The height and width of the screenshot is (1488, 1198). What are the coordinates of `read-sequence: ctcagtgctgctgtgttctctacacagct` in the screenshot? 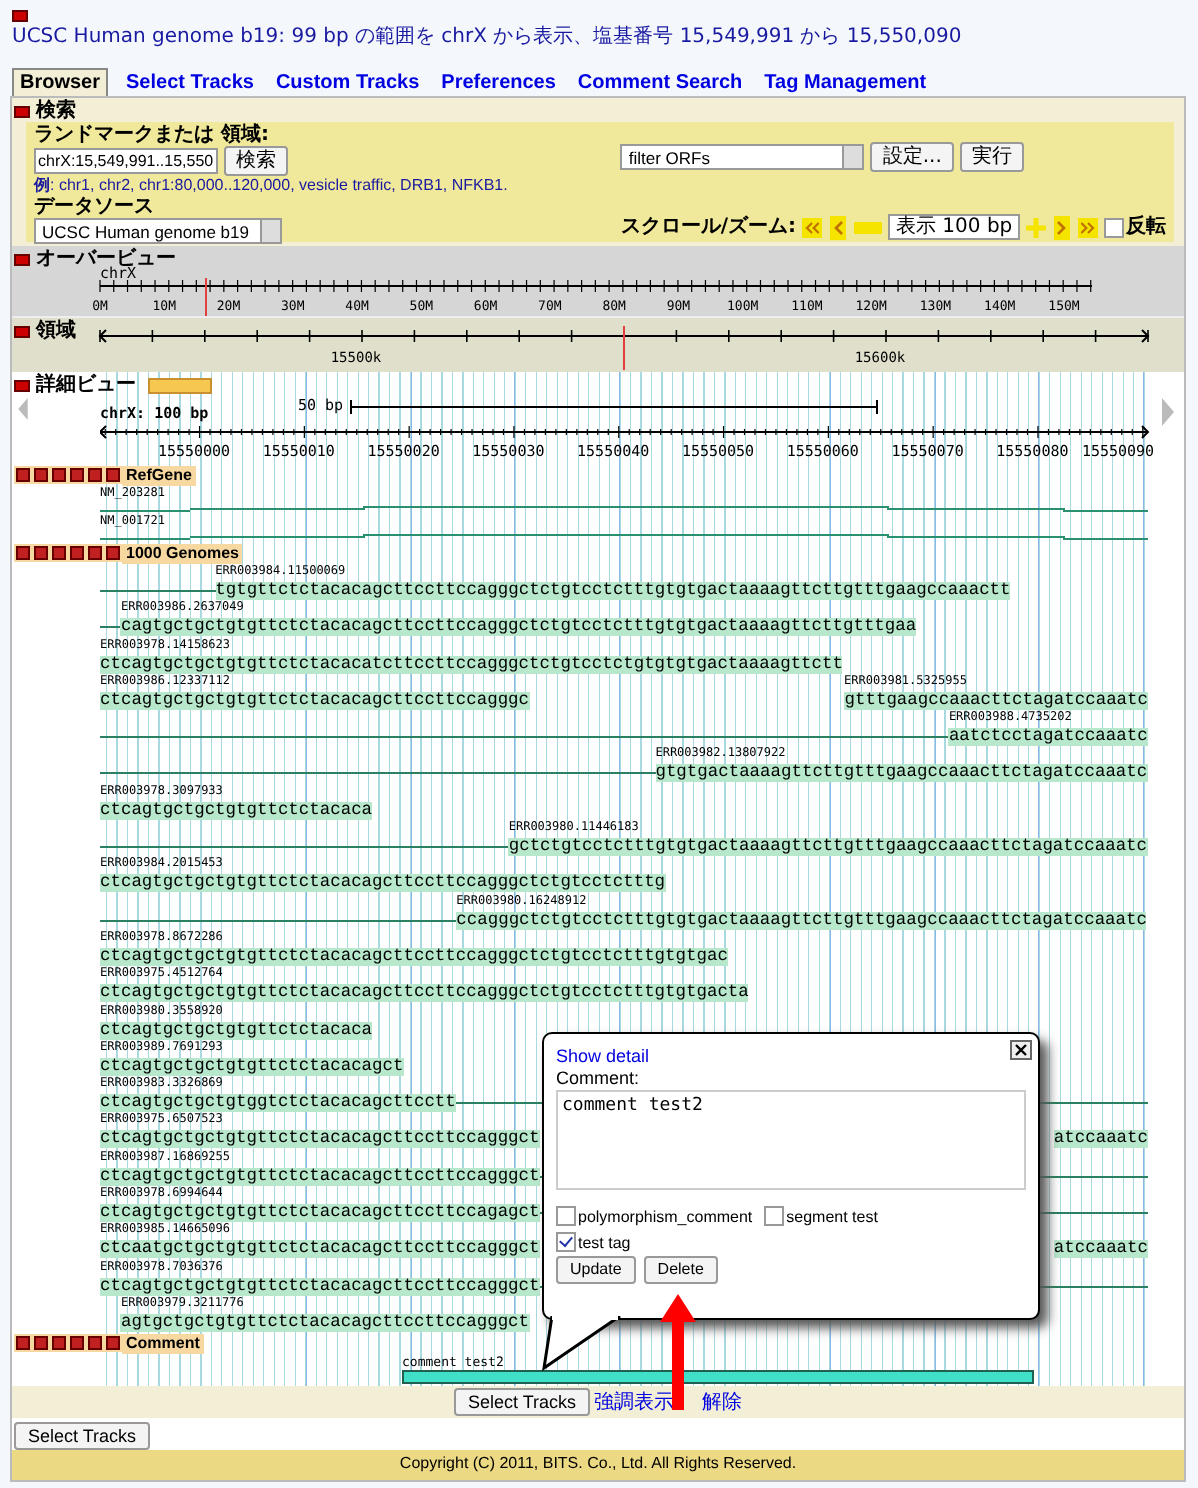 It's located at (252, 1066).